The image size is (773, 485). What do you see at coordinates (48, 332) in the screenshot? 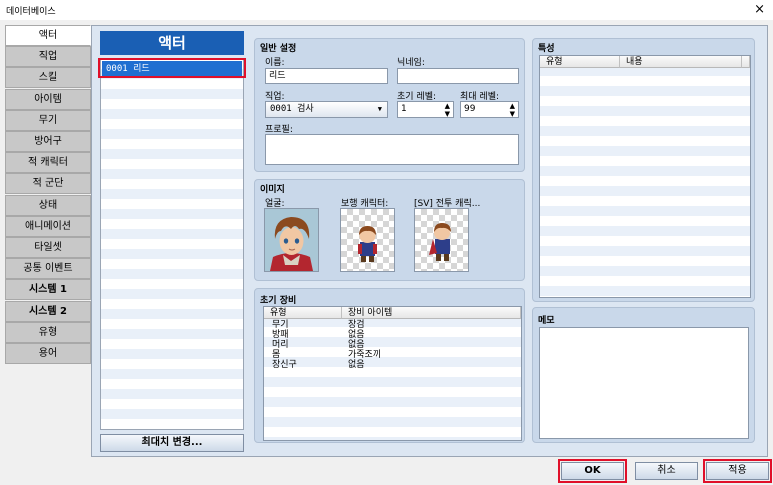
I see `tab-14: 유형` at bounding box center [48, 332].